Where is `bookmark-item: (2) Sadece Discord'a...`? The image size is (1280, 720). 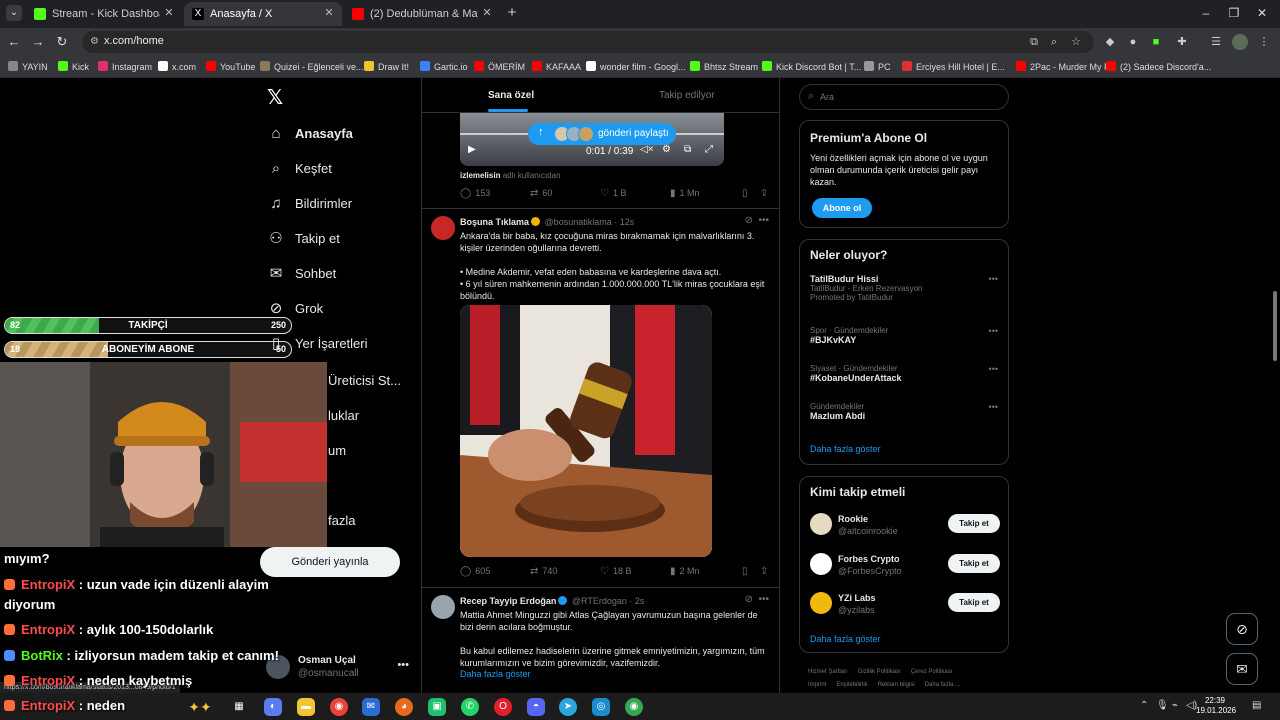 bookmark-item: (2) Sadece Discord'a... is located at coordinates (1158, 68).